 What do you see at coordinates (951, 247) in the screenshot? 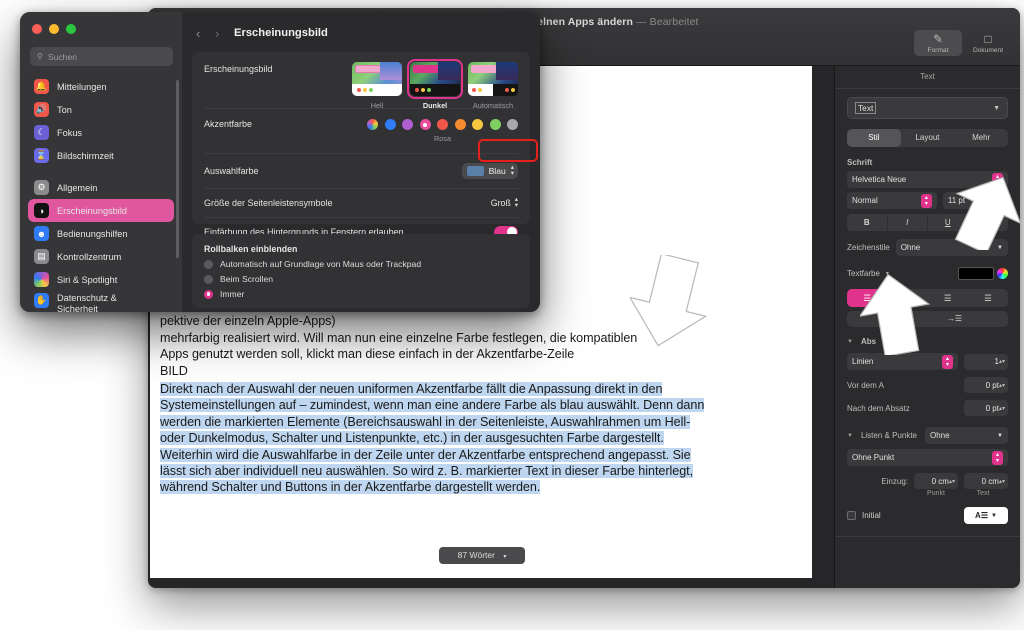
I see `zeichenstile-field: Ohne ▼` at bounding box center [951, 247].